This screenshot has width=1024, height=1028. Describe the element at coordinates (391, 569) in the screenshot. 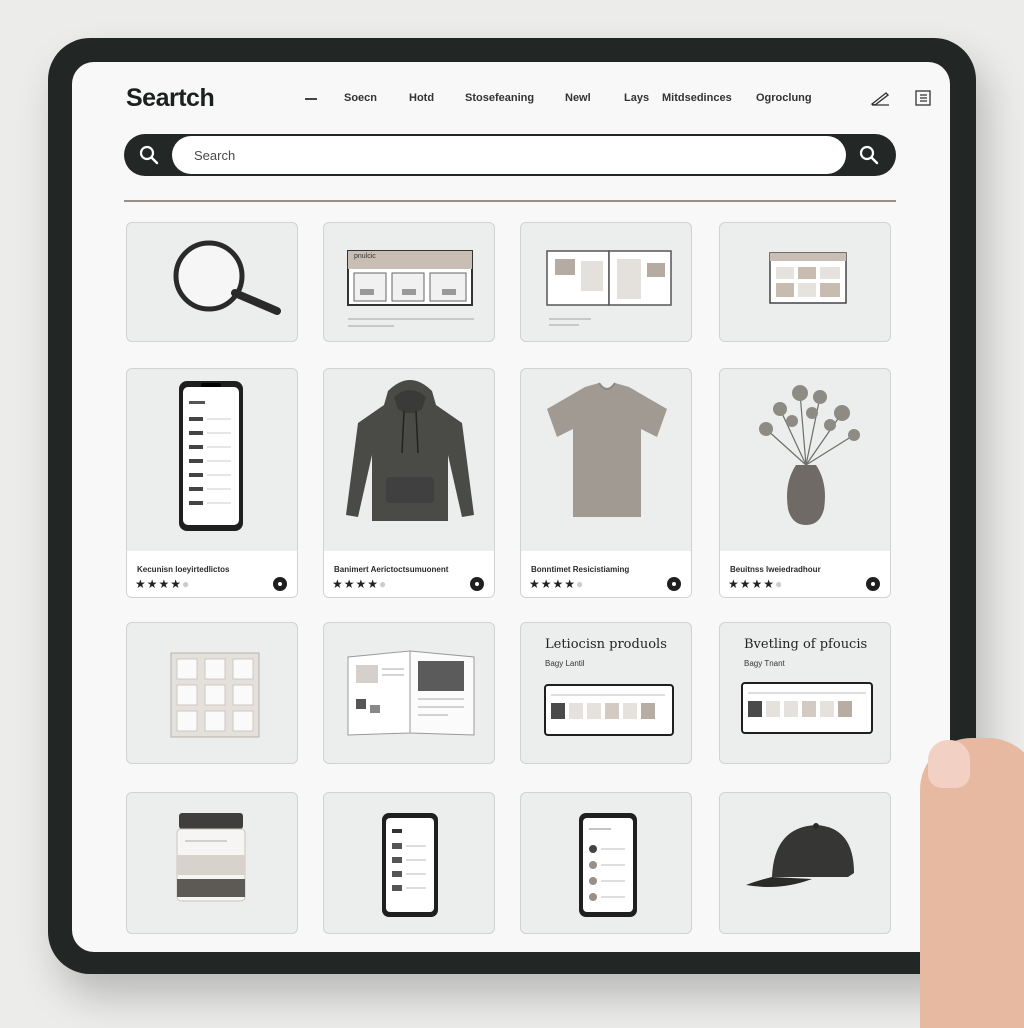

I see `product-title: Banimert Aerictoctsumuonent` at that location.